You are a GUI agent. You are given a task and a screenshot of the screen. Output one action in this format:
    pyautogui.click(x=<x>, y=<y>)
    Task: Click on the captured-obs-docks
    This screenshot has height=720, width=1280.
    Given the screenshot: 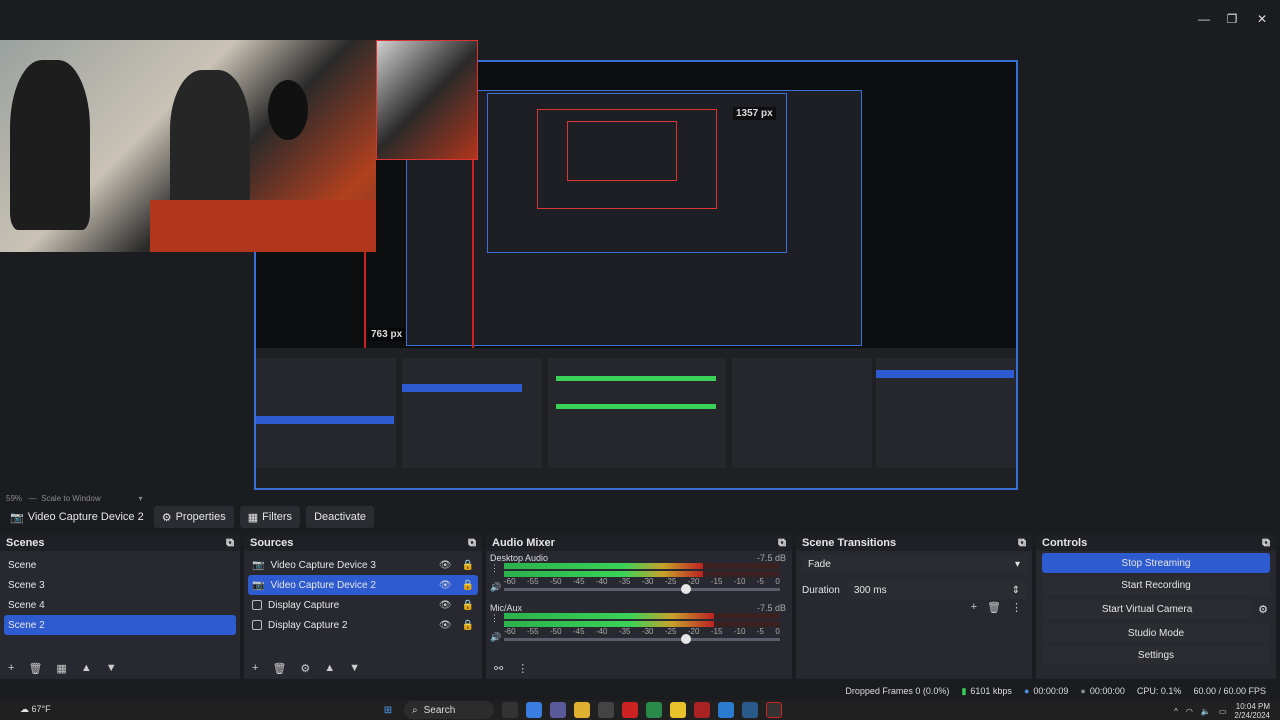 What is the action you would take?
    pyautogui.click(x=636, y=418)
    